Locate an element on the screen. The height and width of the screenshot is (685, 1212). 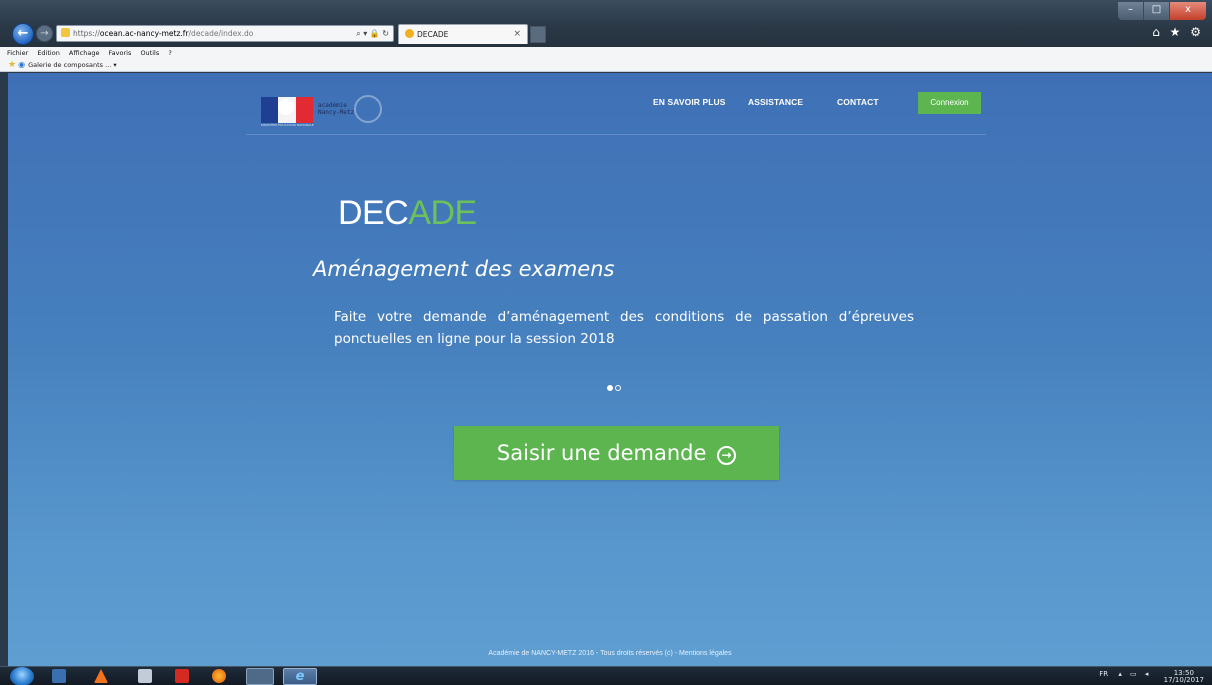
logo-line-1: académie is located at coordinates (332, 105).